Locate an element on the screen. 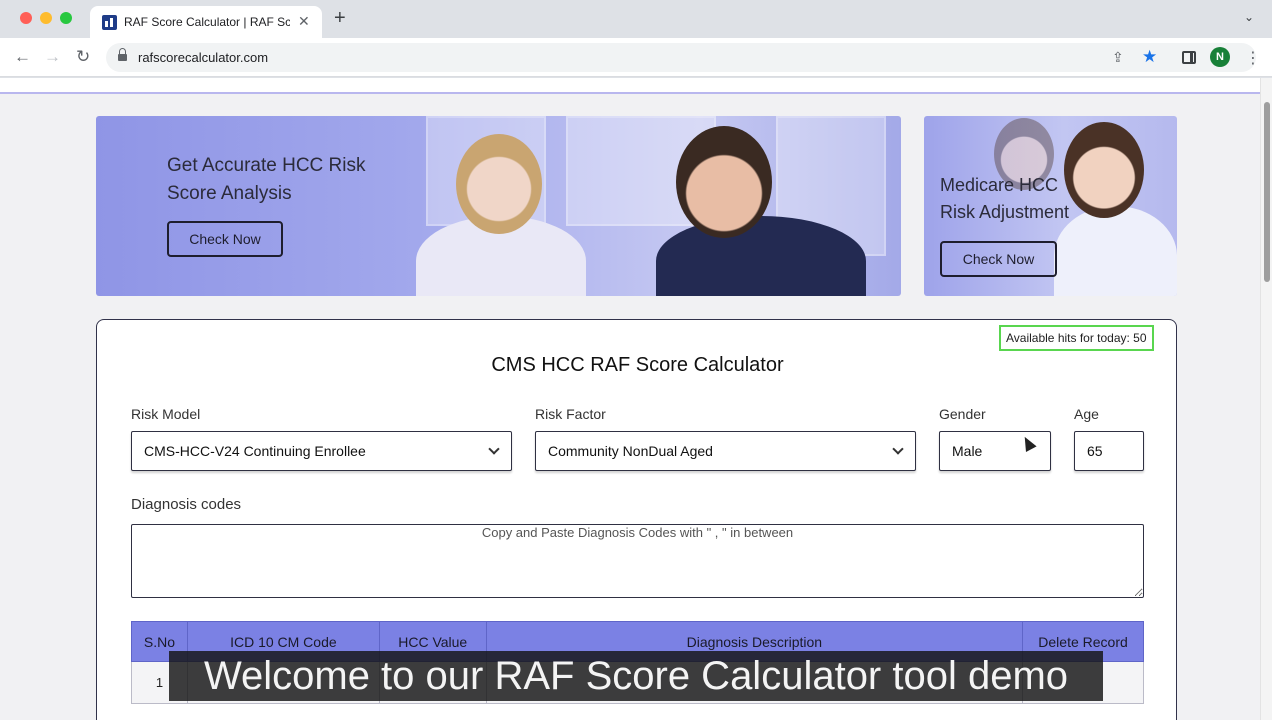  age-label: Age is located at coordinates (1086, 414).